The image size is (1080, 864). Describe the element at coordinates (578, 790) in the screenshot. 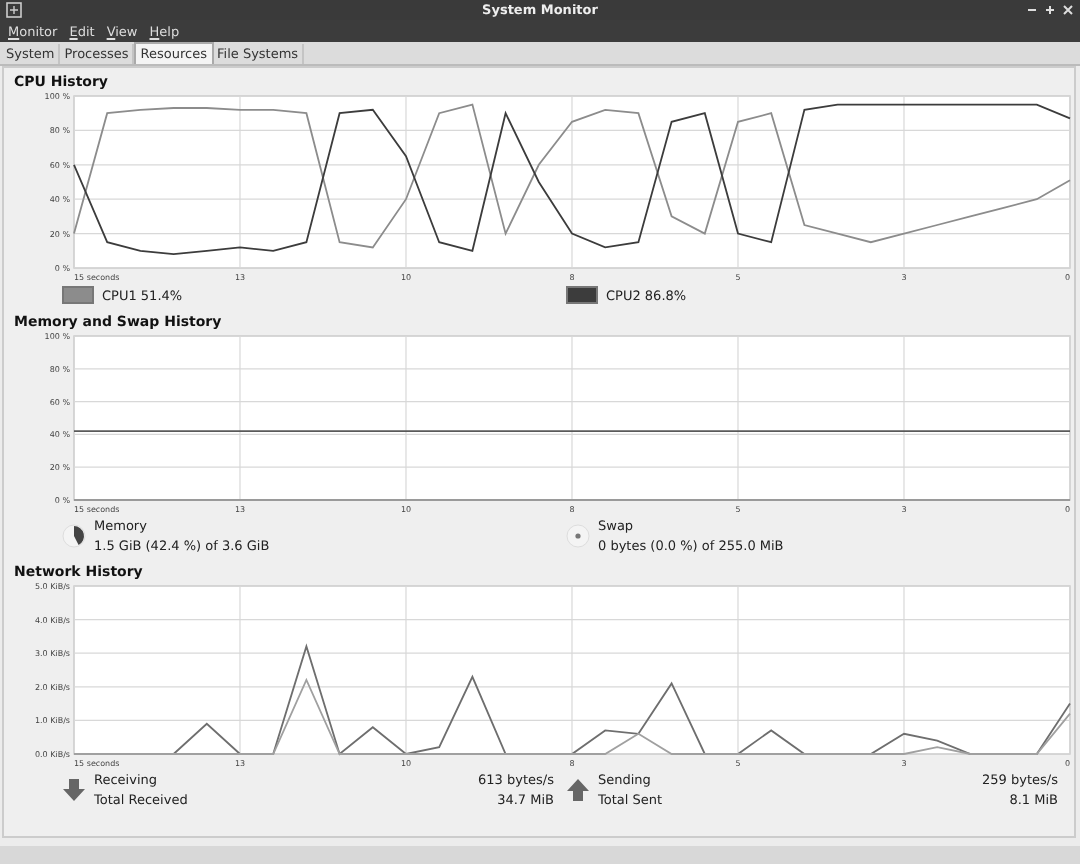

I see `up-arrow-icon` at that location.